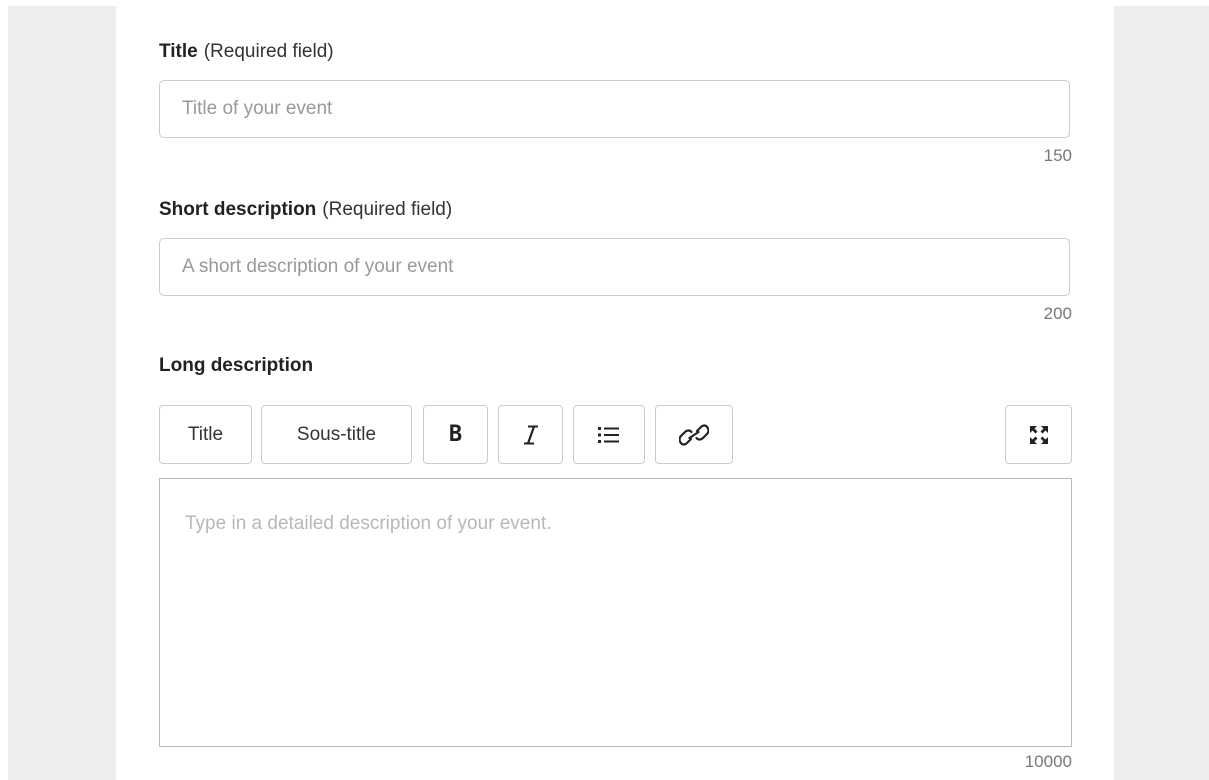  Describe the element at coordinates (238, 209) in the screenshot. I see `short-description-label: Short description` at that location.